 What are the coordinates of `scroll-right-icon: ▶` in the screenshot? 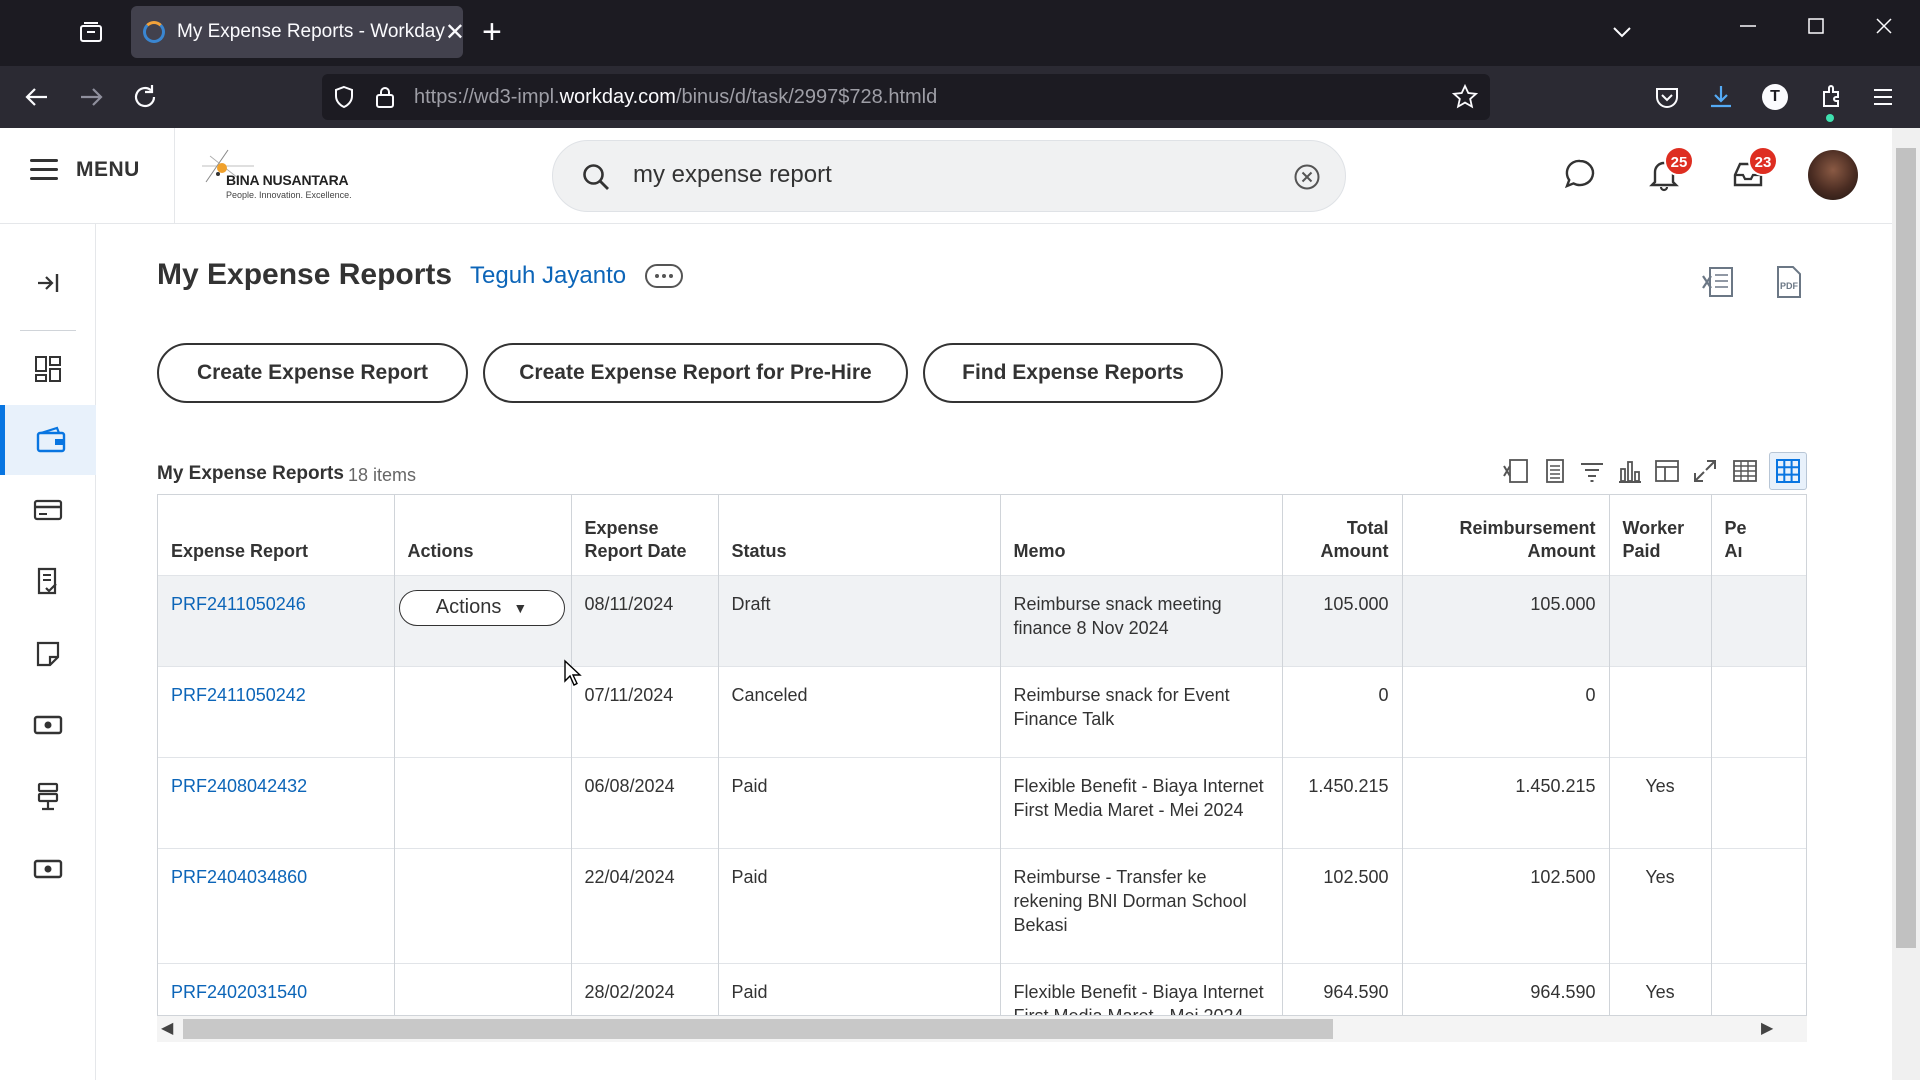 It's located at (1767, 1028).